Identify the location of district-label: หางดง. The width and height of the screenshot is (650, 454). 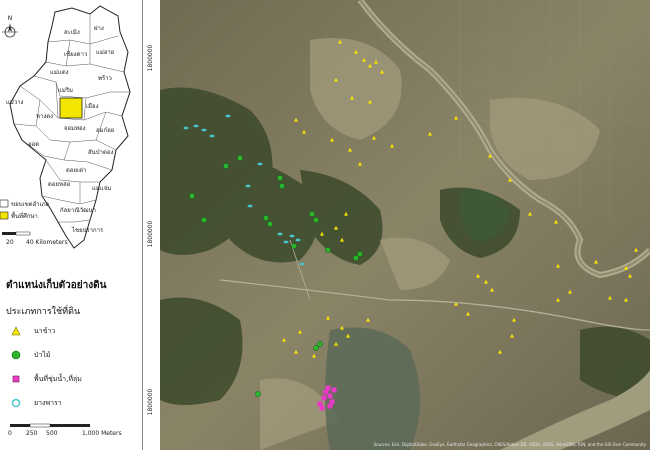
(44, 116).